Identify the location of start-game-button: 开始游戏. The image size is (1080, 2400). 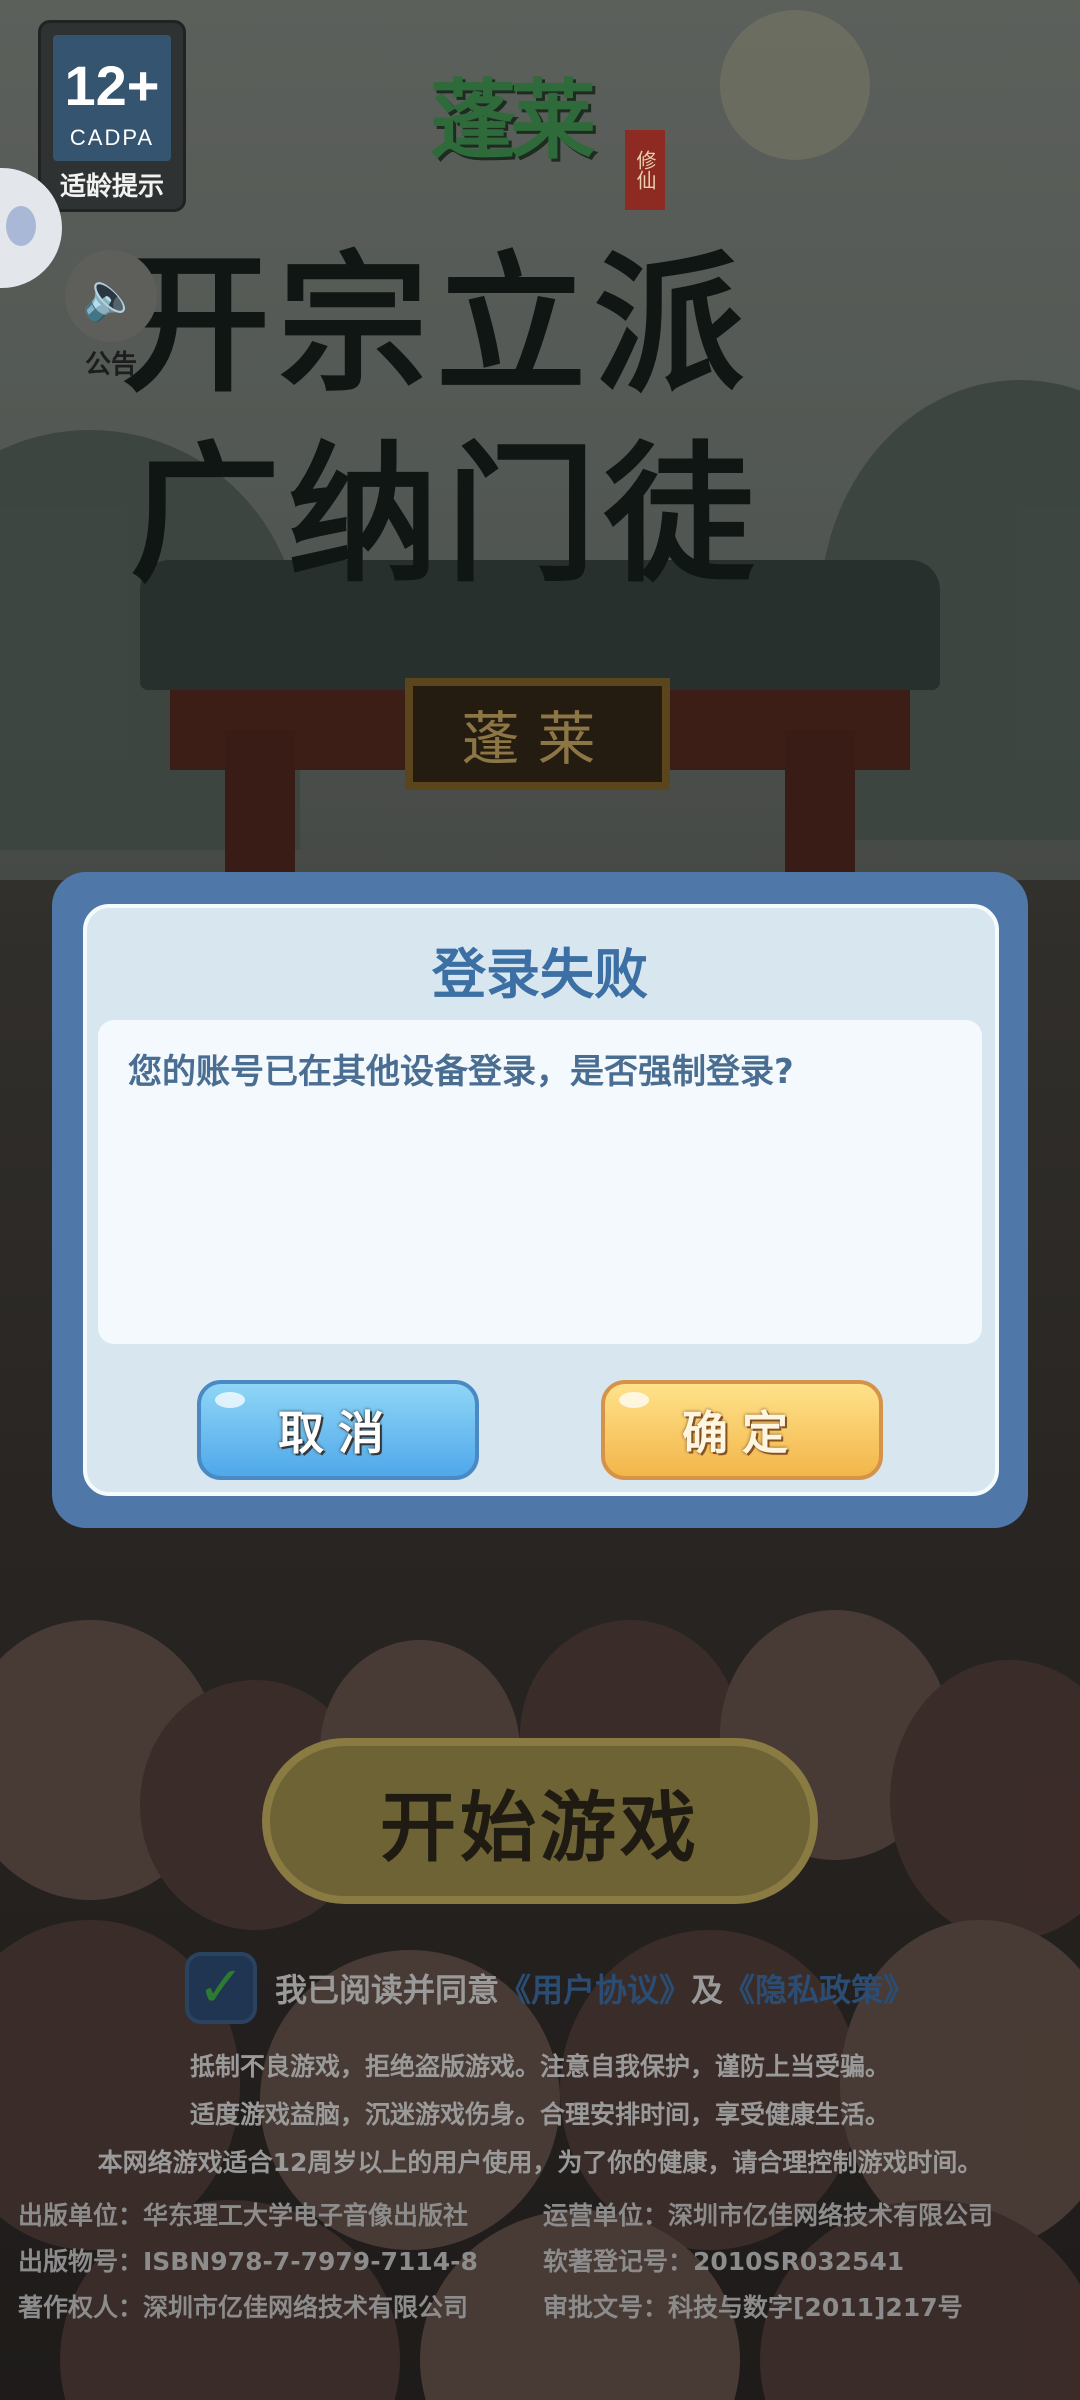
(540, 1821).